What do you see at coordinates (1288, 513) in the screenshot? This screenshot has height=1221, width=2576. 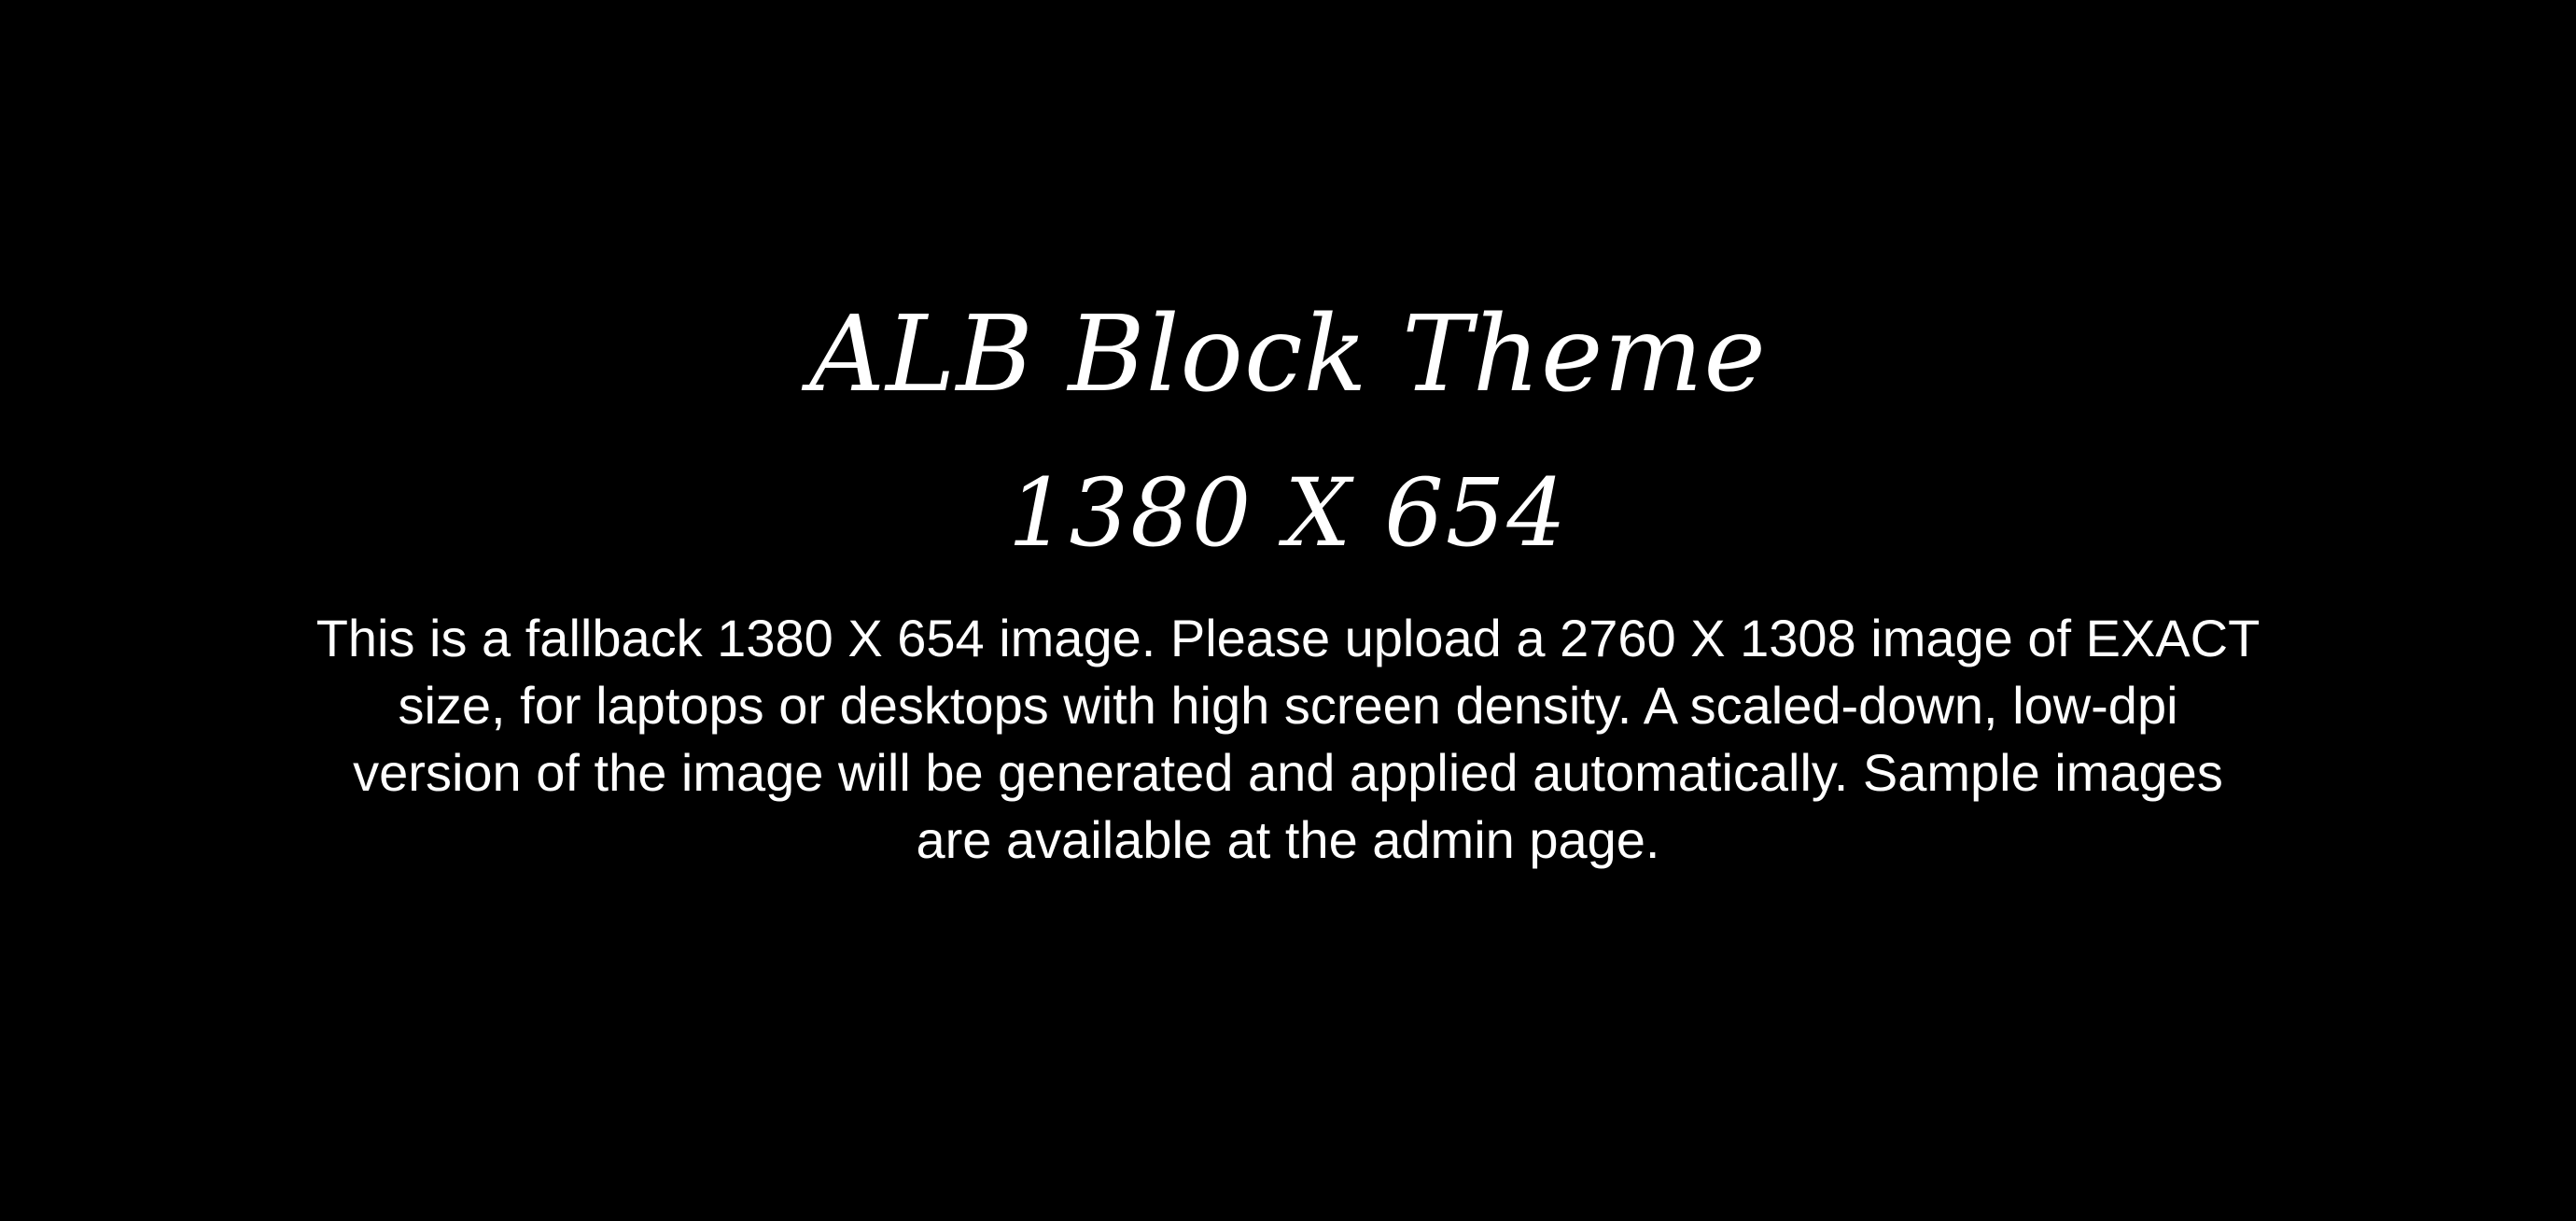 I see `image-dimensions: 1380 X 654` at bounding box center [1288, 513].